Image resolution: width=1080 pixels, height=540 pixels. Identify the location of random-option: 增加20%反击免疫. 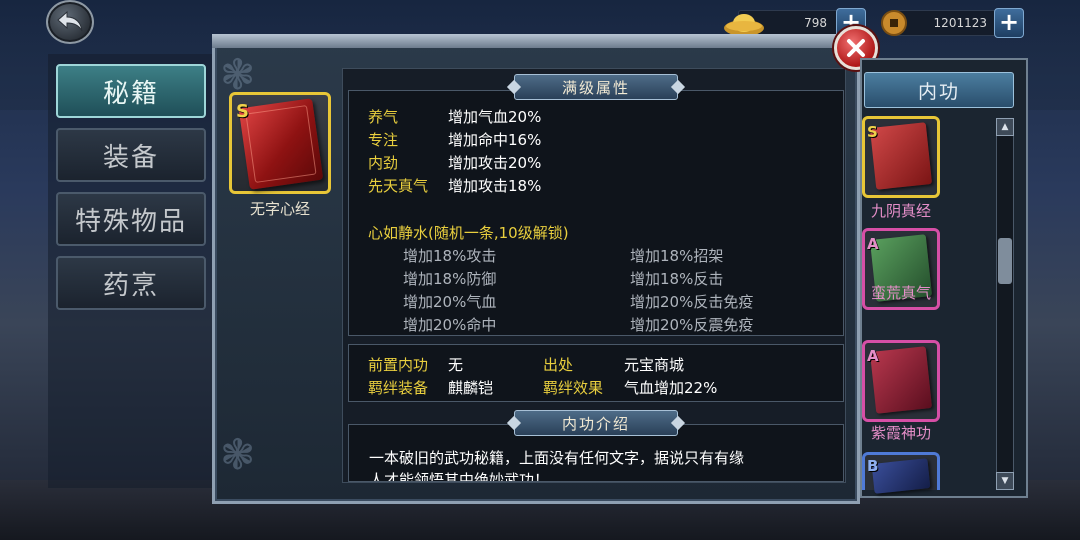
(692, 302).